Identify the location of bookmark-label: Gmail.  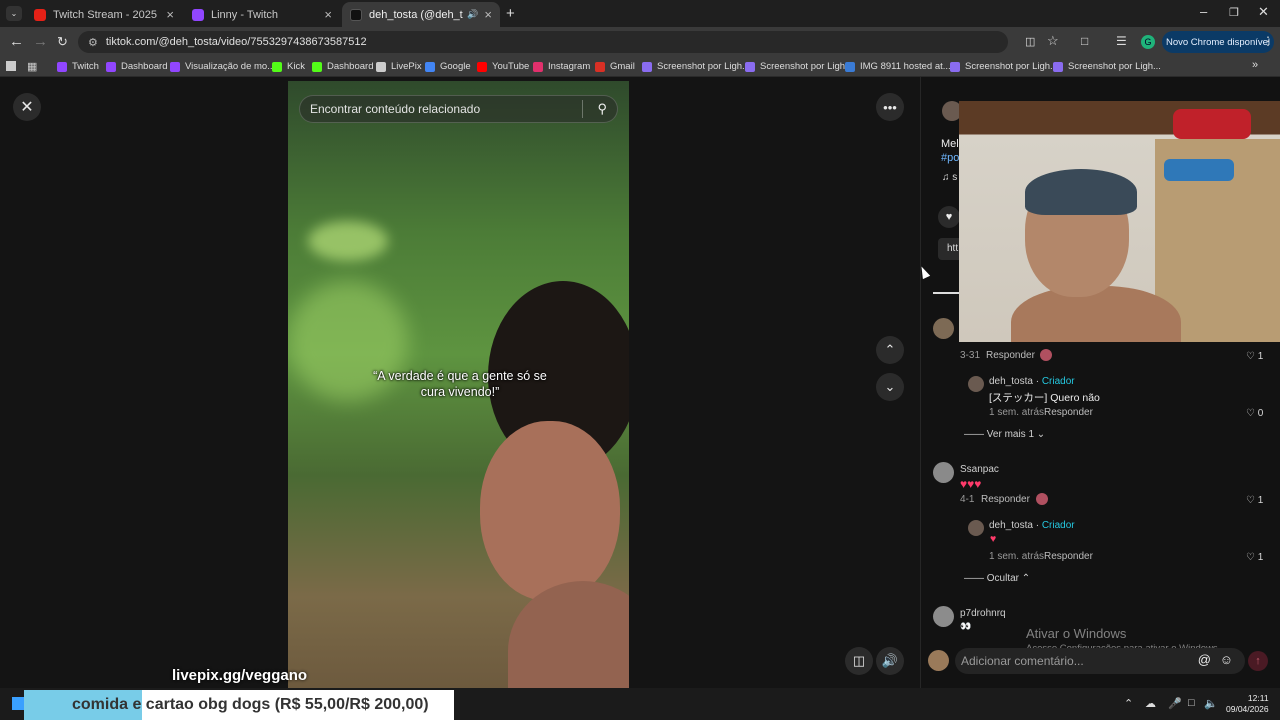
(622, 66).